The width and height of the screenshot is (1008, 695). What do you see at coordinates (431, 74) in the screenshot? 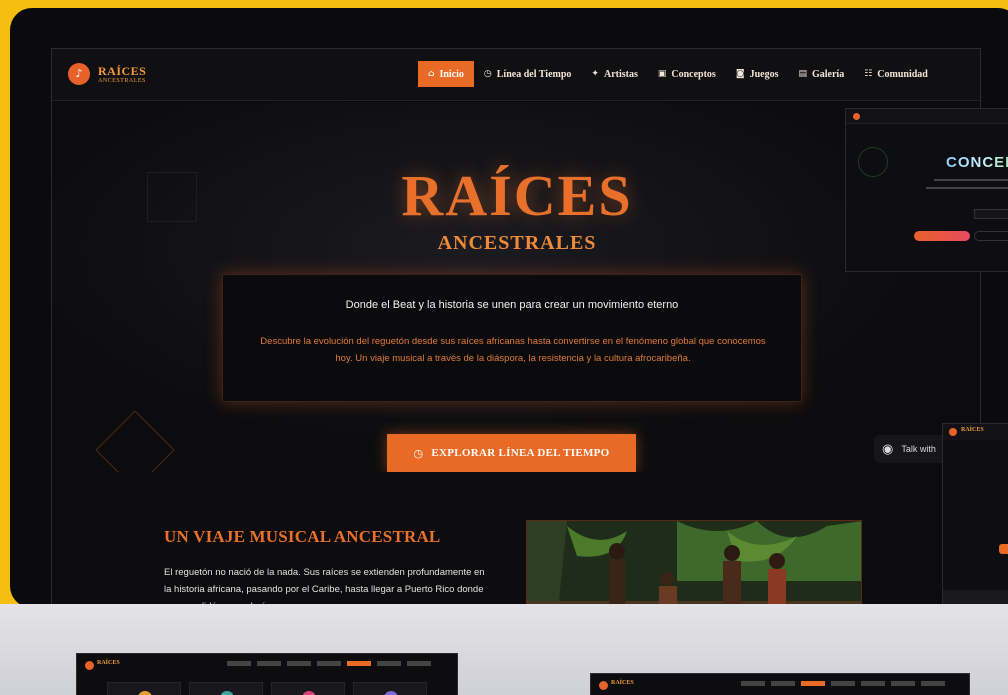
I see `home-icon: ⌂` at bounding box center [431, 74].